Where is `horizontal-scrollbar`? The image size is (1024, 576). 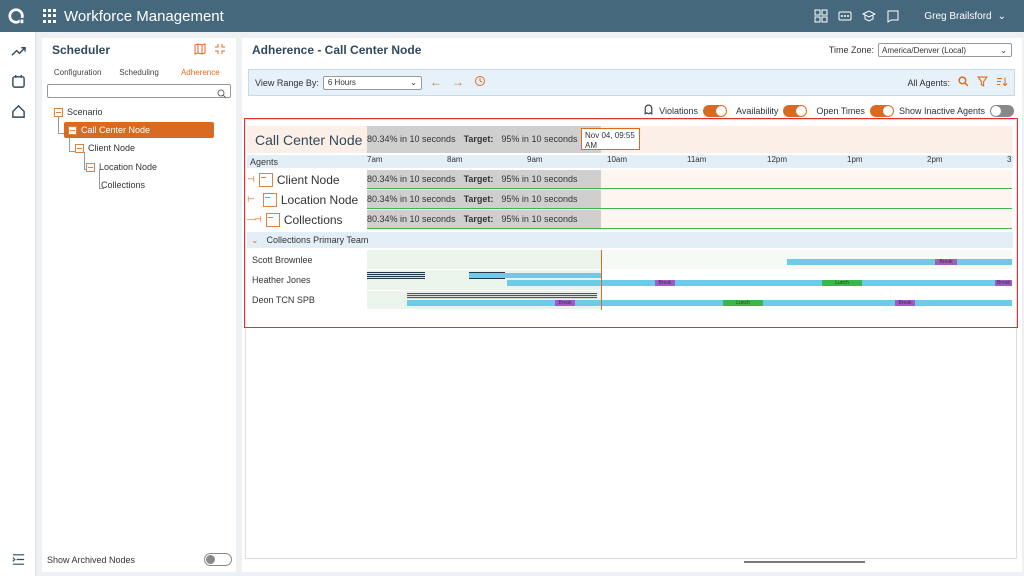 horizontal-scrollbar is located at coordinates (804, 562).